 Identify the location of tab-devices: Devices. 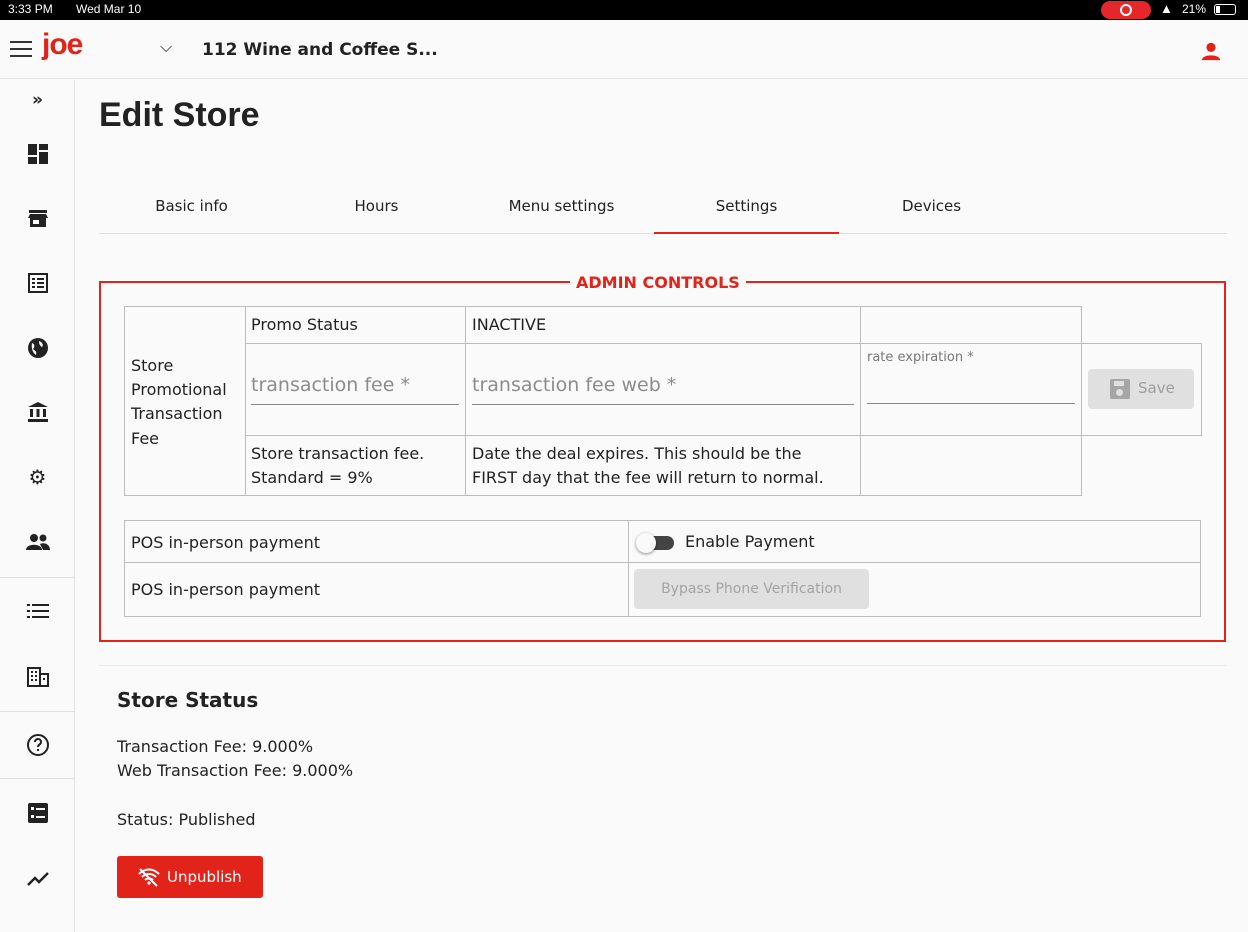
(931, 207).